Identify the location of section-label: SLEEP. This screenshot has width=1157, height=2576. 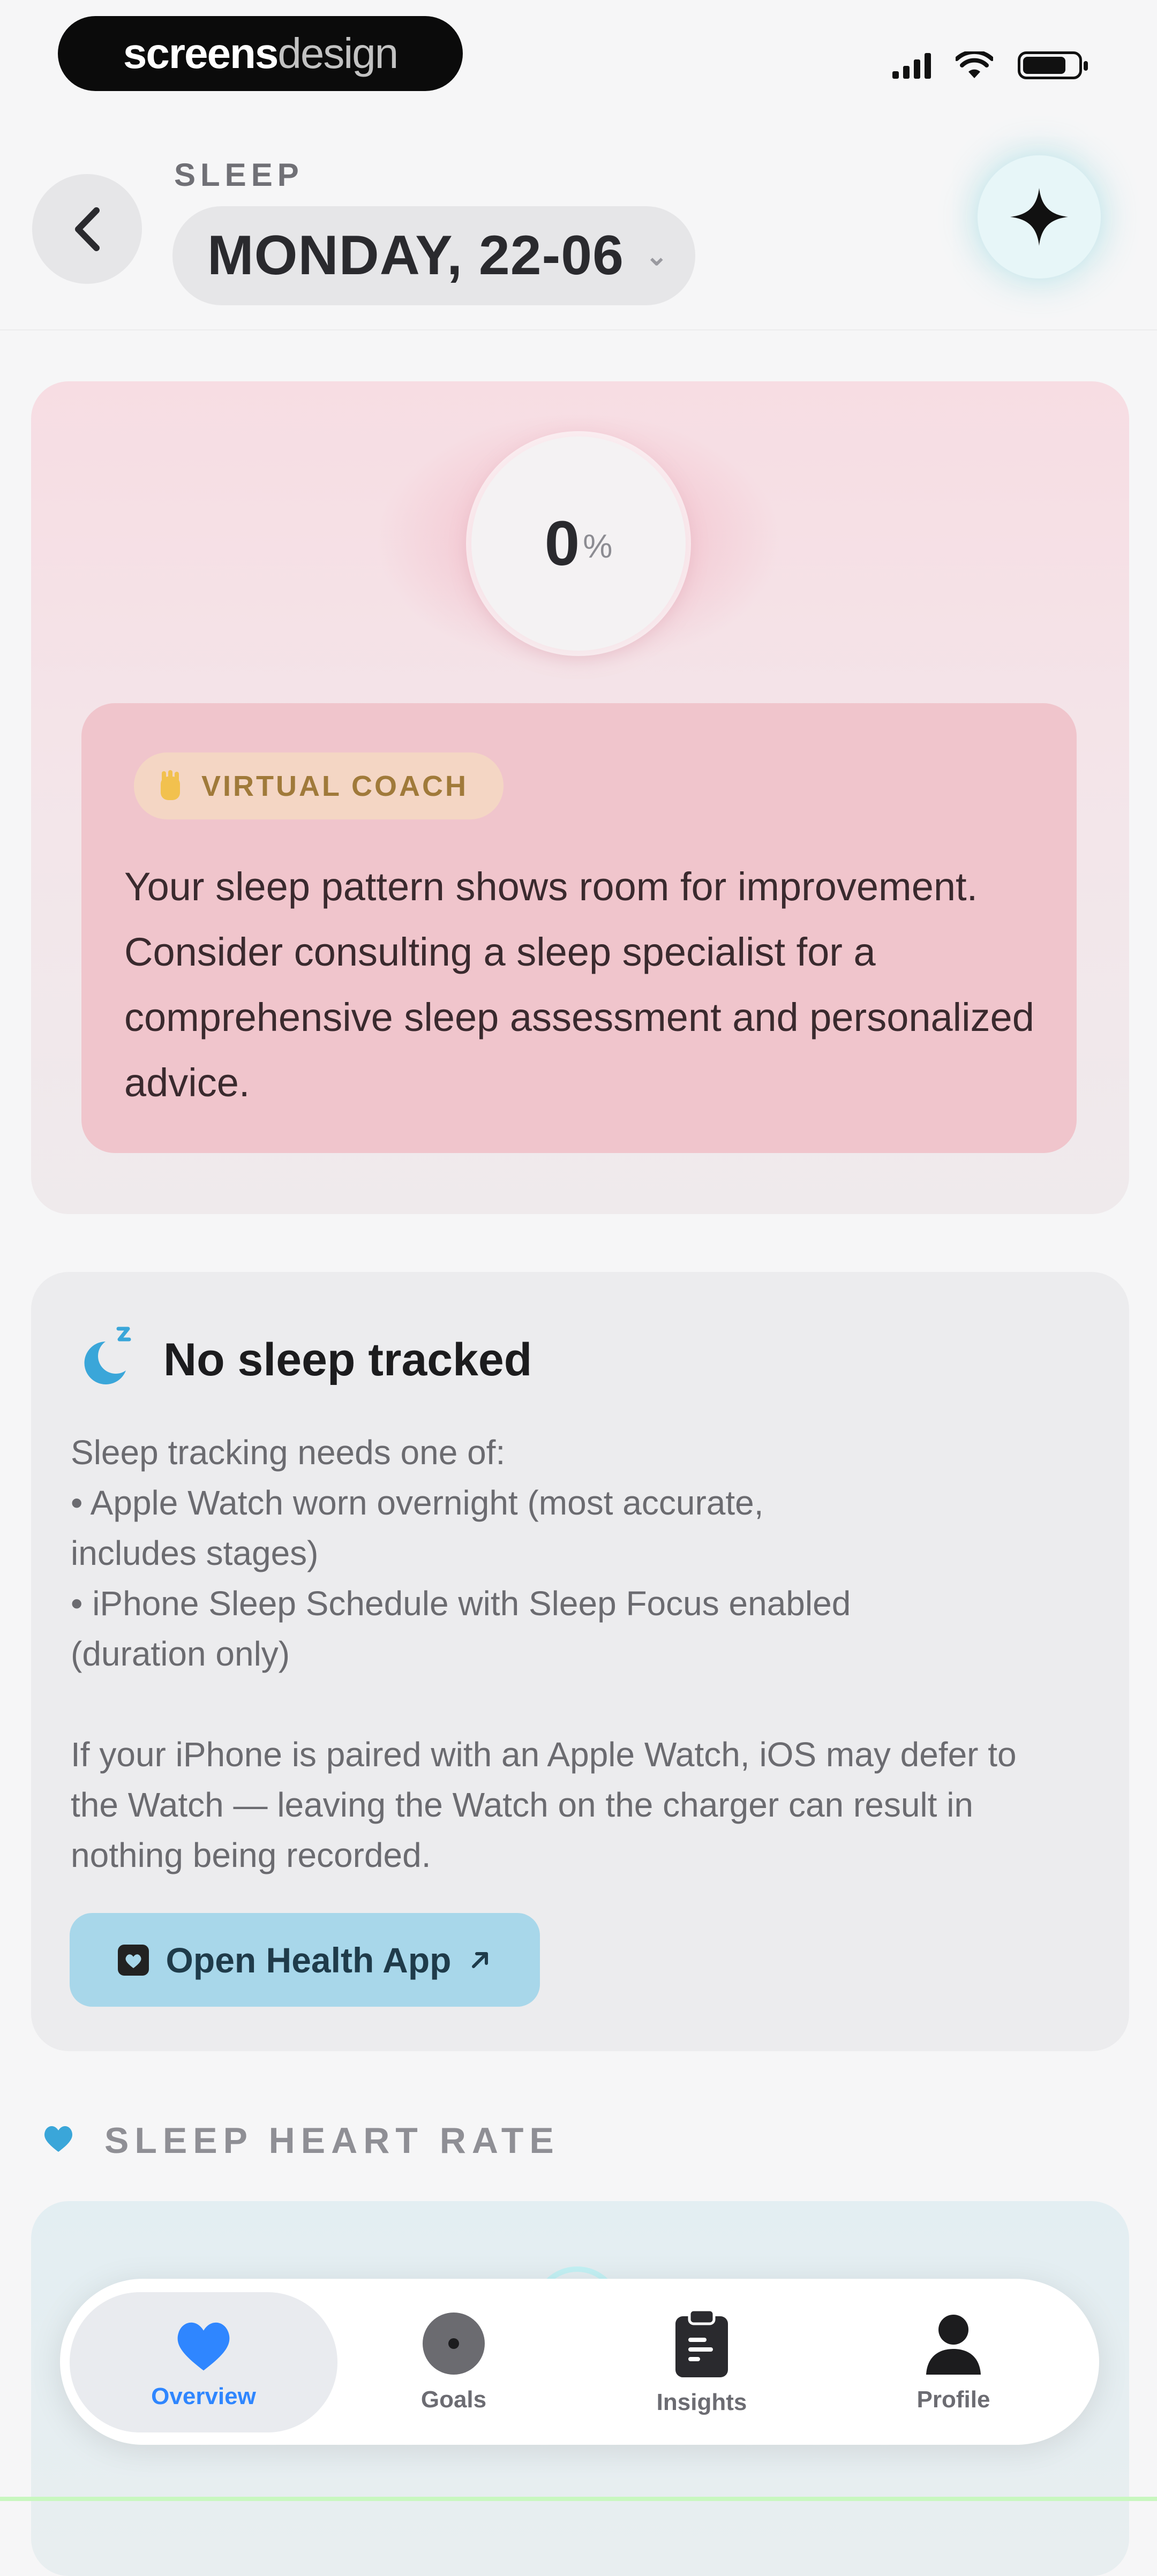
(239, 175).